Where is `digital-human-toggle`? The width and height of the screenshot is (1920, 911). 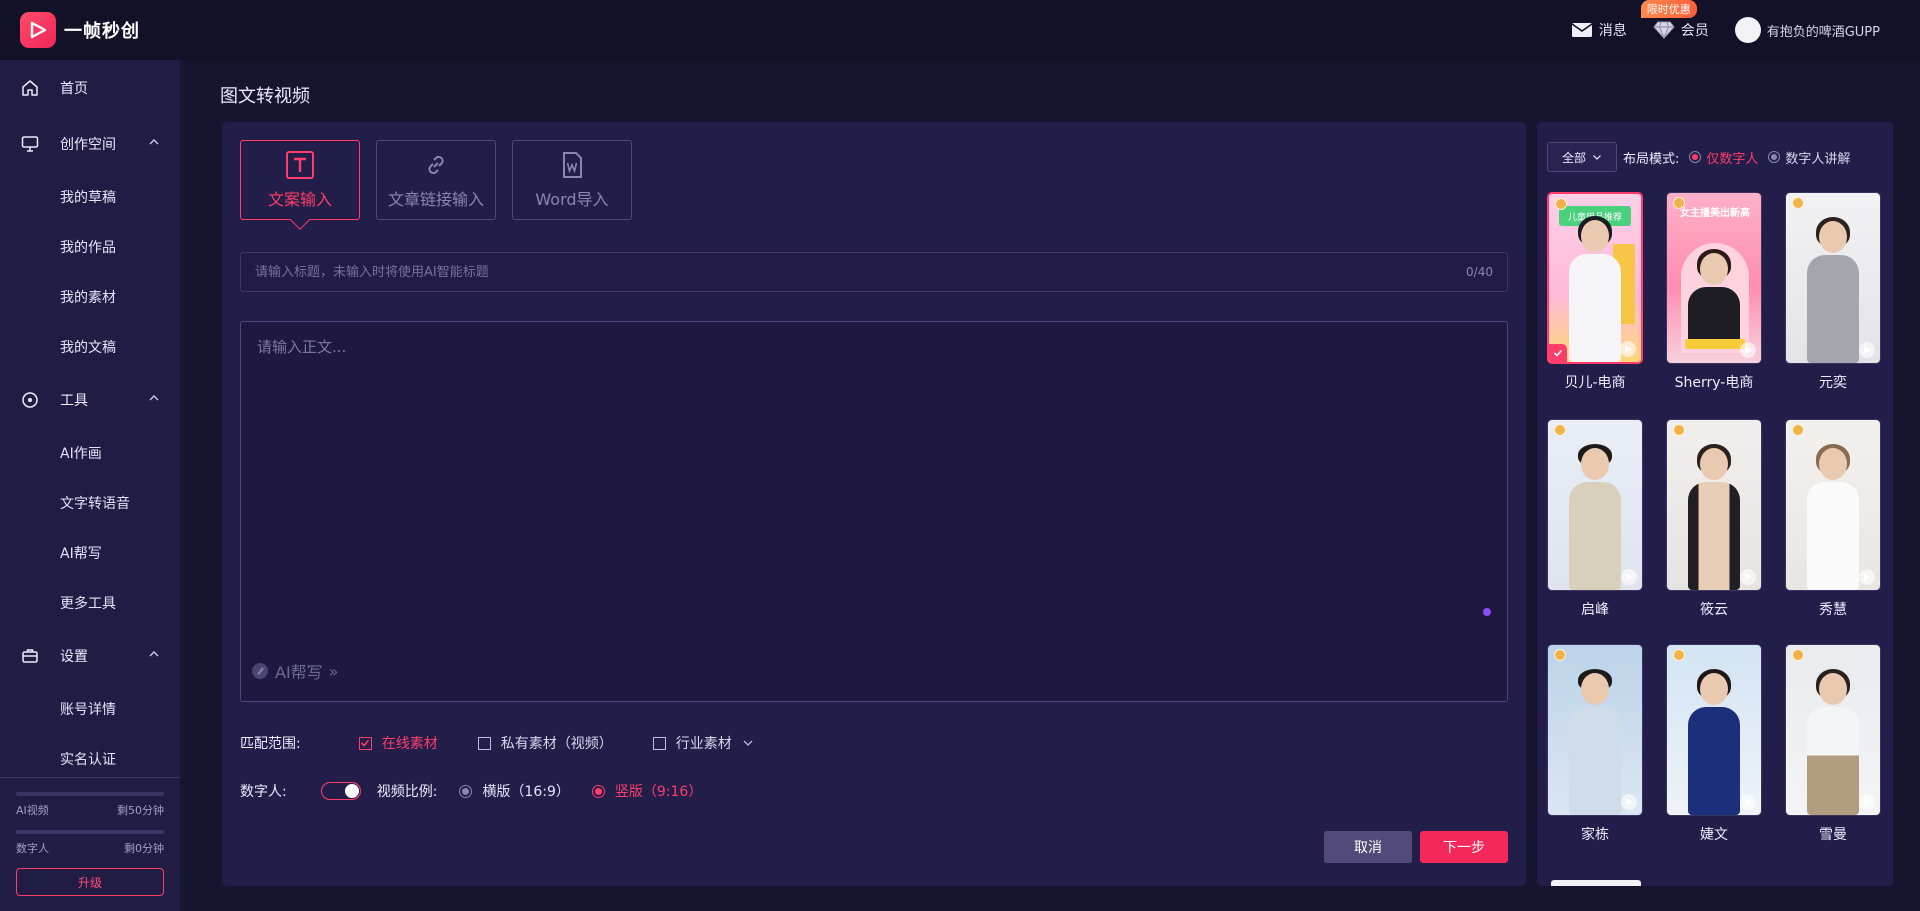 digital-human-toggle is located at coordinates (340, 791).